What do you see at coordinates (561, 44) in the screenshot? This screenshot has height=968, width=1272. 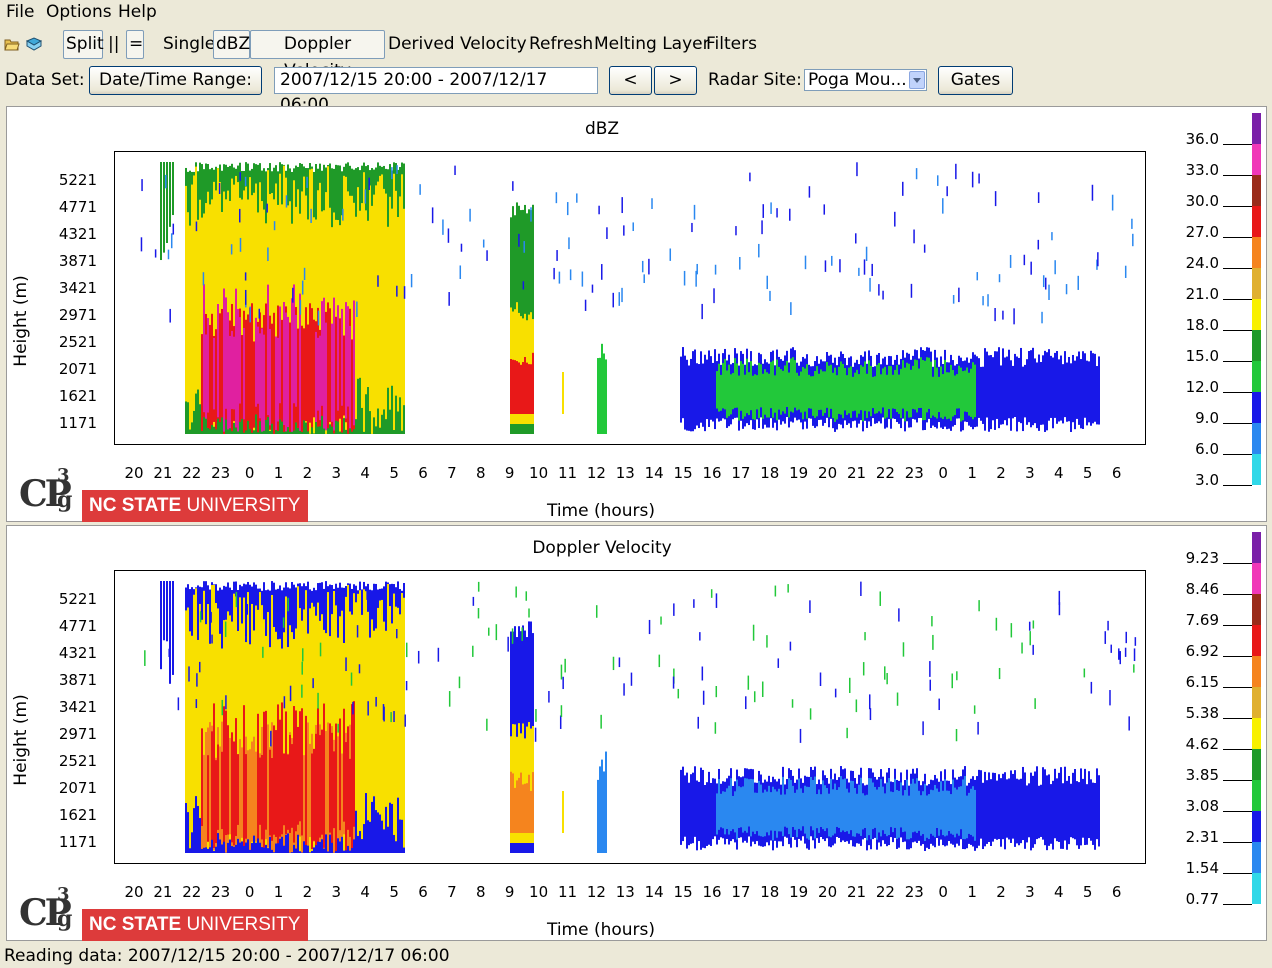 I see `refresh-button: Refresh` at bounding box center [561, 44].